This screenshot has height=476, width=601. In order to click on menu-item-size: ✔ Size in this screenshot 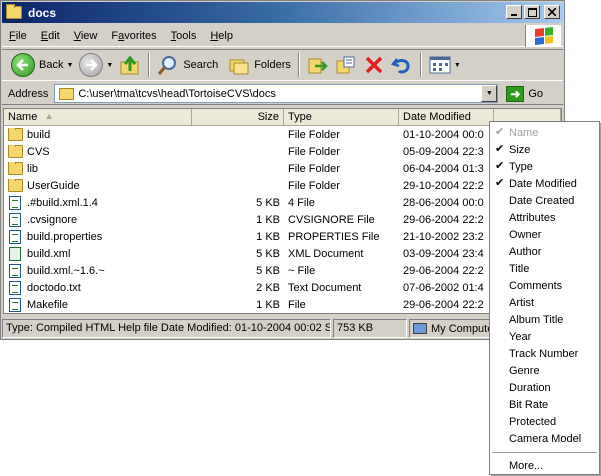, I will do `click(544, 149)`.